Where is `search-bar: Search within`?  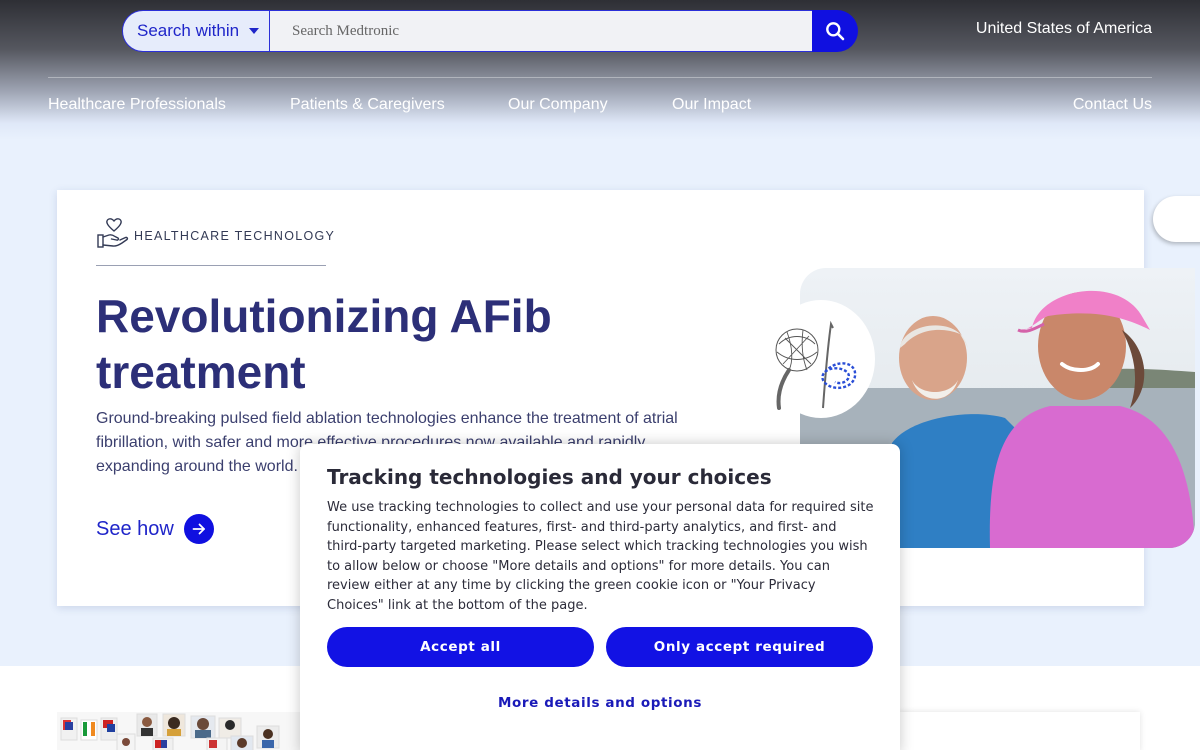
search-bar: Search within is located at coordinates (490, 31).